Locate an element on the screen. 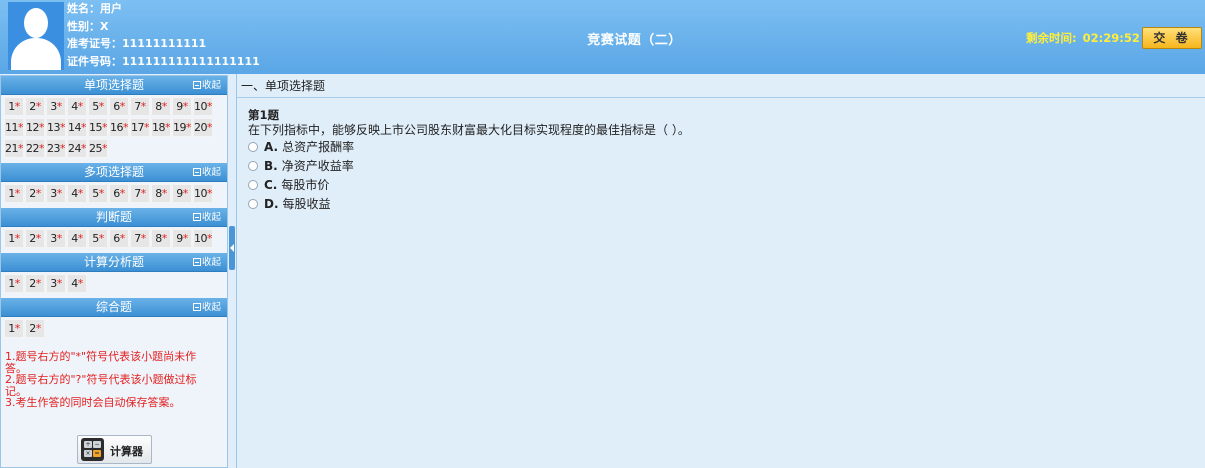  option-b: B. 净资产收益率 is located at coordinates (726, 166).